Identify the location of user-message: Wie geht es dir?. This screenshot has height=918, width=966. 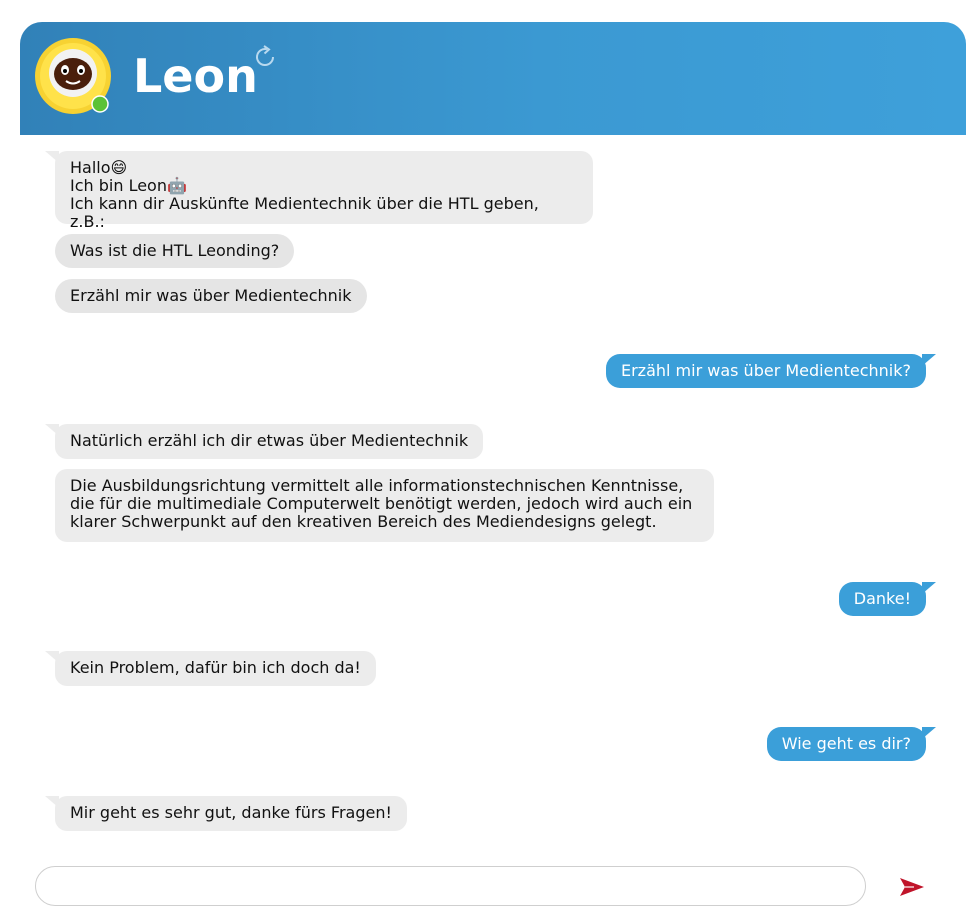
(851, 744).